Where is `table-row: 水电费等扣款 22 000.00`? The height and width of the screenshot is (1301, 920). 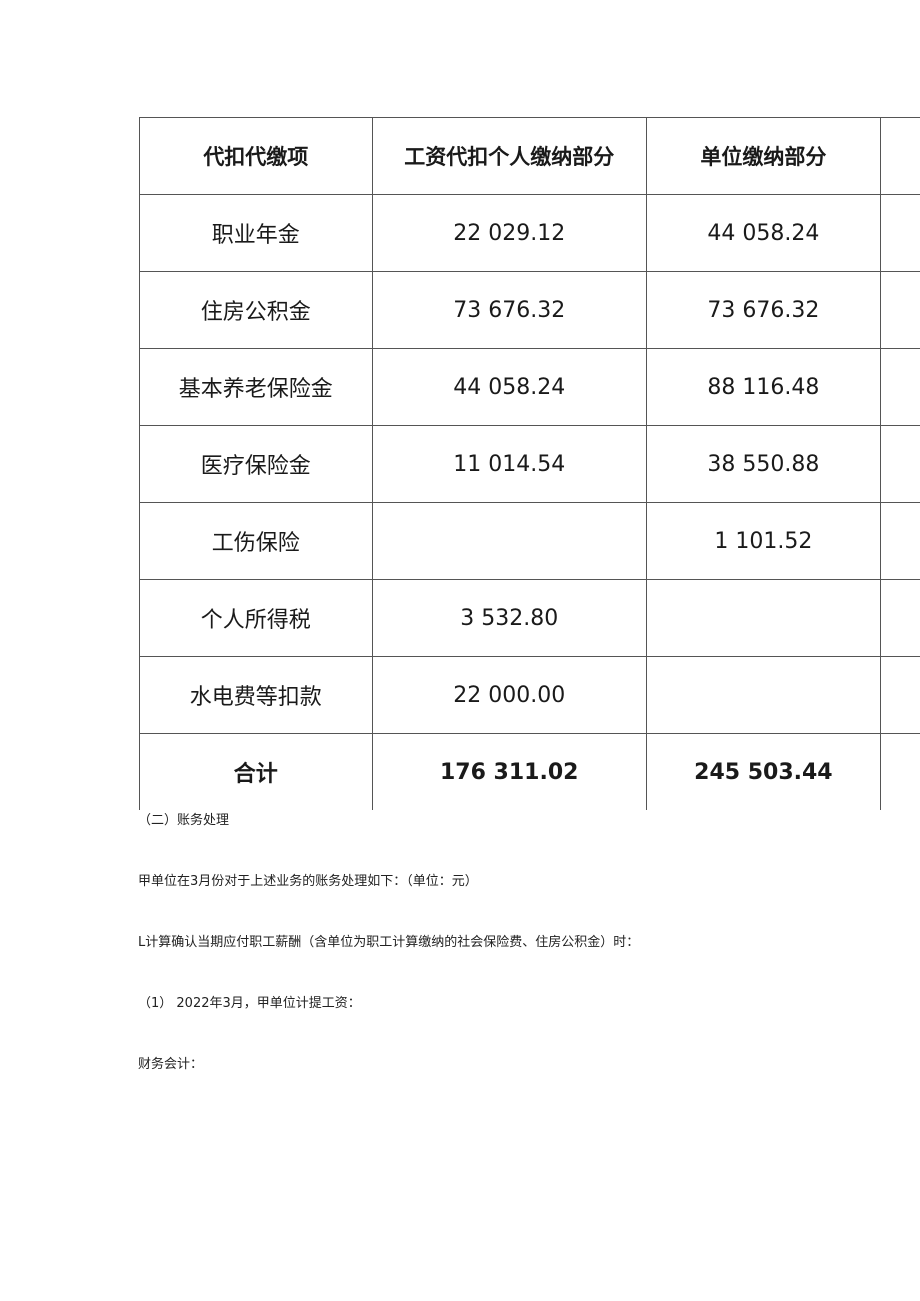 table-row: 水电费等扣款 22 000.00 is located at coordinates (529, 695).